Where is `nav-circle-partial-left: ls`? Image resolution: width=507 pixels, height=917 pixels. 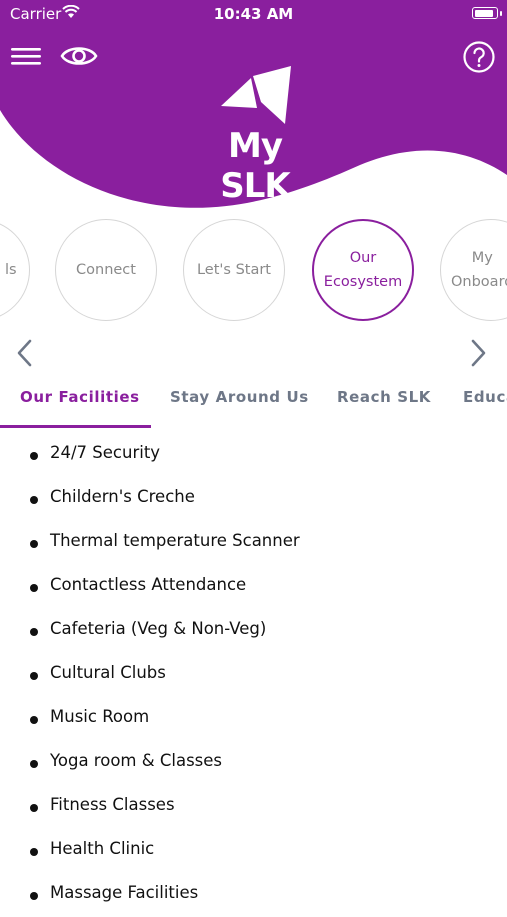
nav-circle-partial-left: ls is located at coordinates (15, 270).